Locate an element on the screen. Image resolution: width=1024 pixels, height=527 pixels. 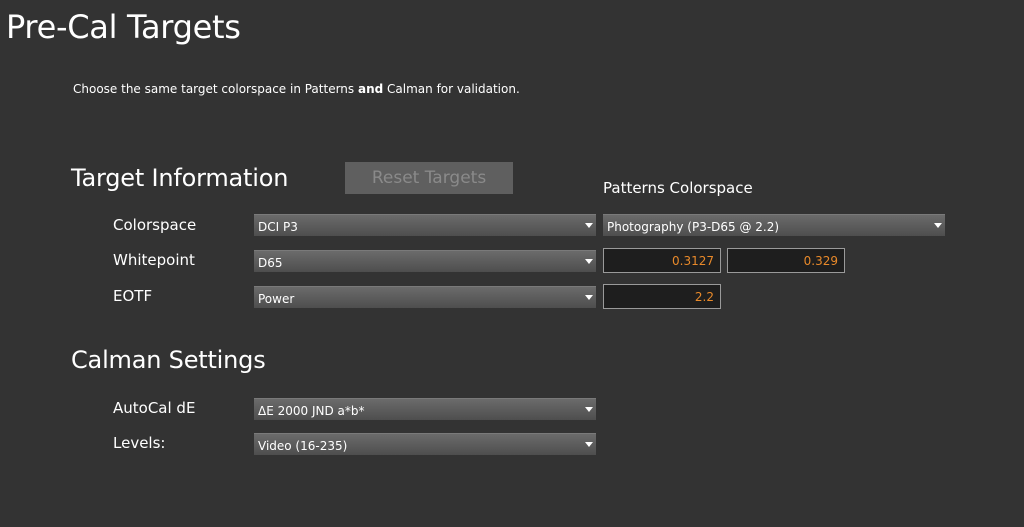
autocal-de-label: AutoCal dE is located at coordinates (154, 408).